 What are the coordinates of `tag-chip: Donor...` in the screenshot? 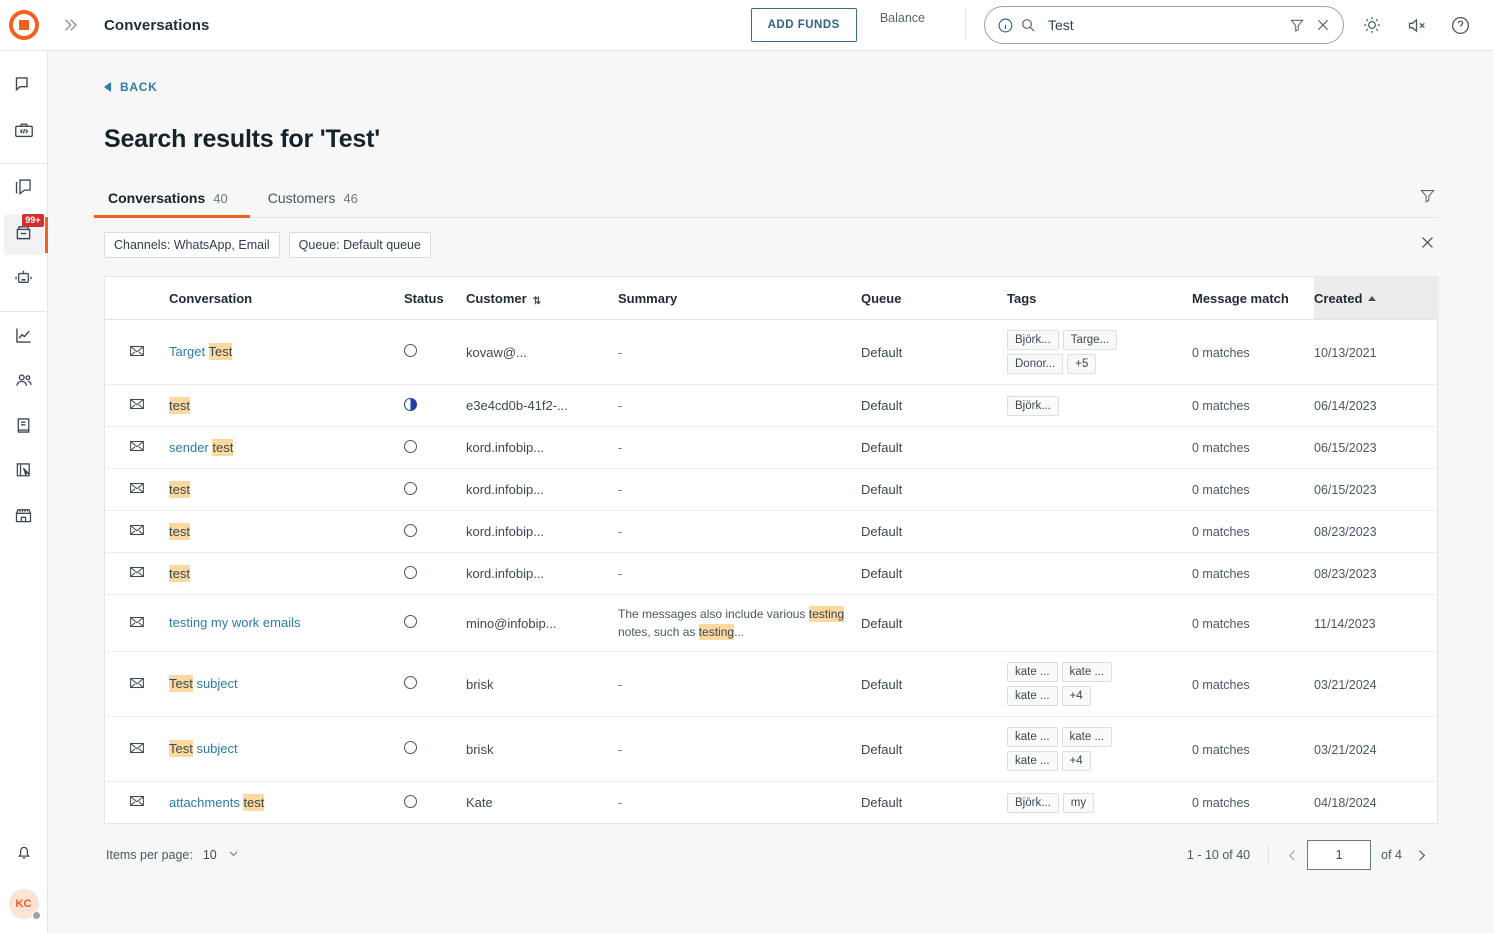 It's located at (1035, 364).